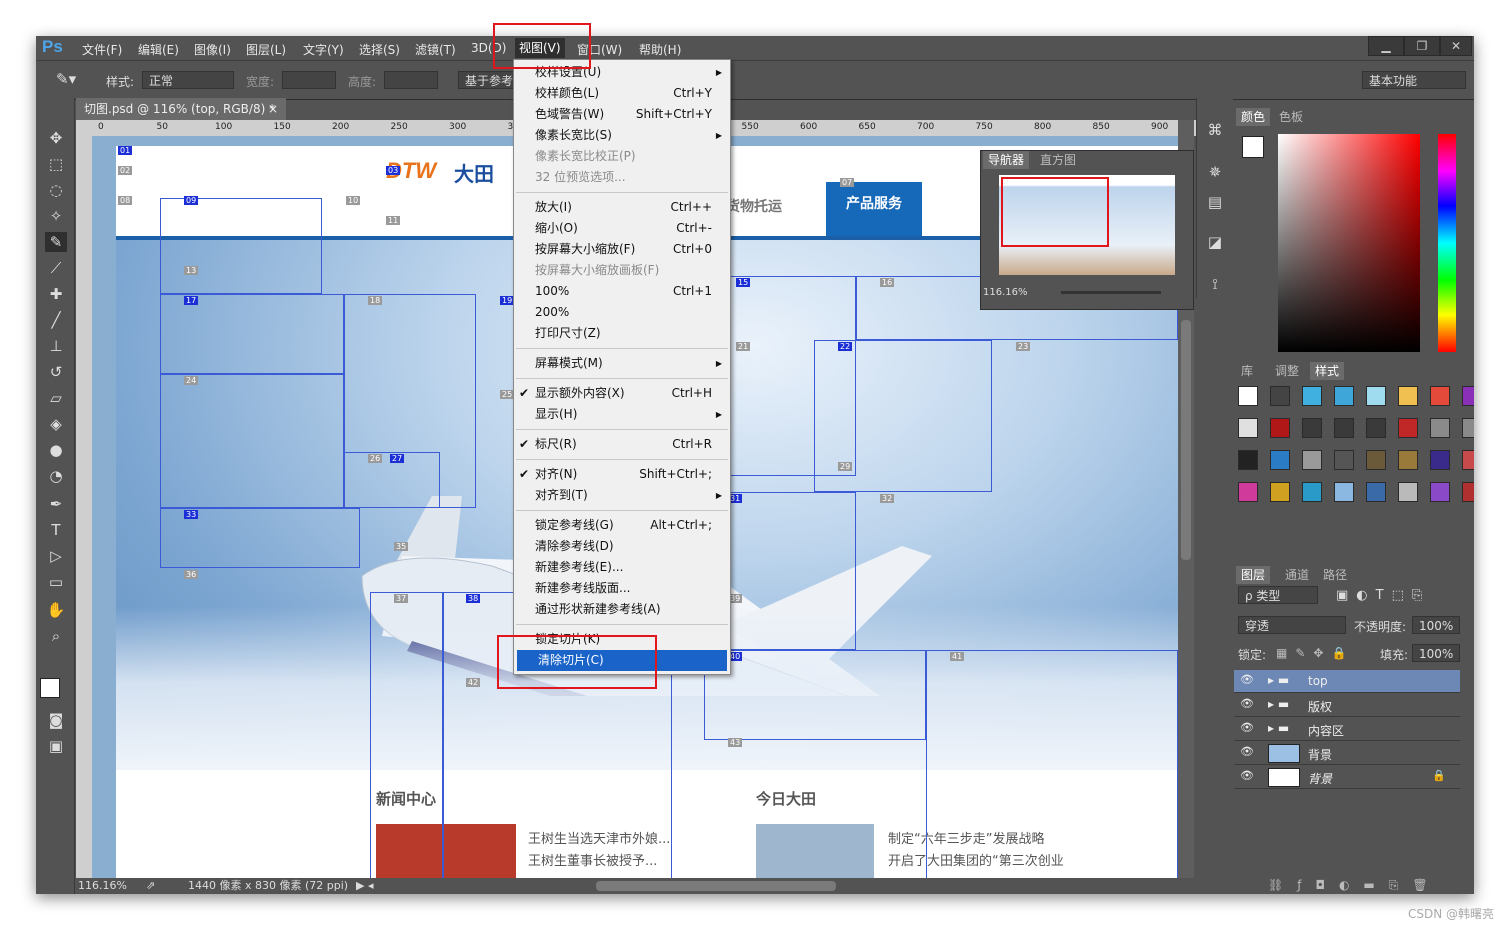 The height and width of the screenshot is (930, 1510). Describe the element at coordinates (473, 598) in the screenshot. I see `slice-tag: 38` at that location.